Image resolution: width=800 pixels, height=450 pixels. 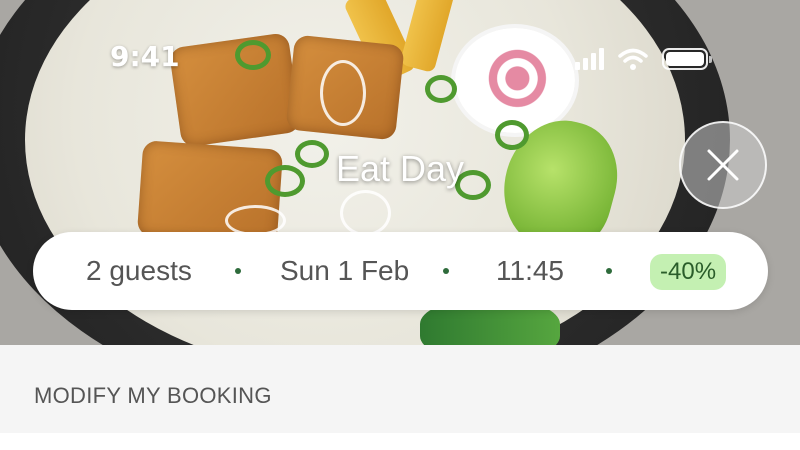 I want to click on cellular-signal-icon, so click(x=589, y=59).